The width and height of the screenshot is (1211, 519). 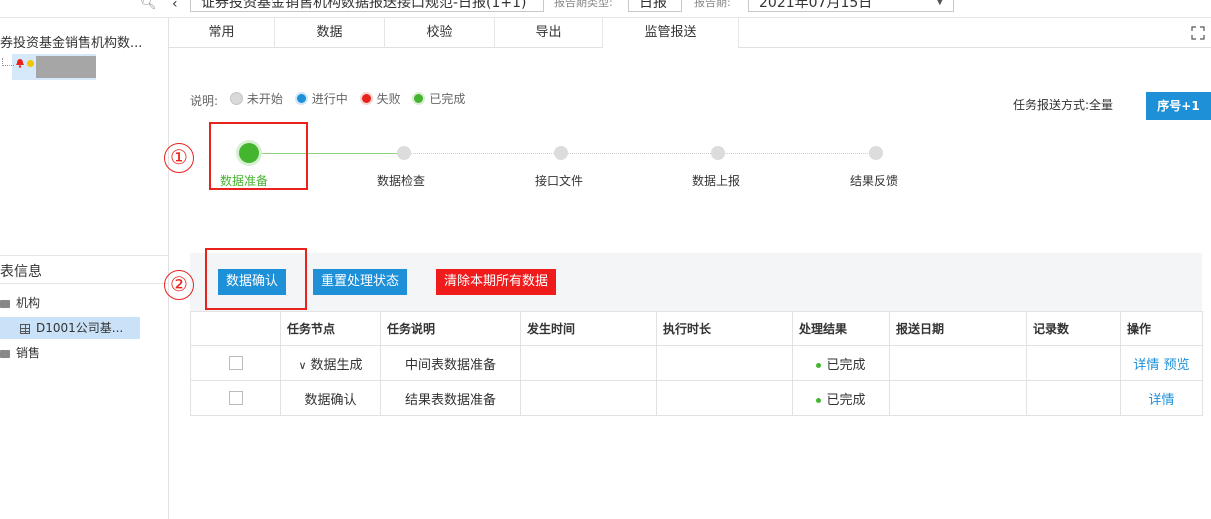 I want to click on search-icon: 🔍︎, so click(x=148, y=5).